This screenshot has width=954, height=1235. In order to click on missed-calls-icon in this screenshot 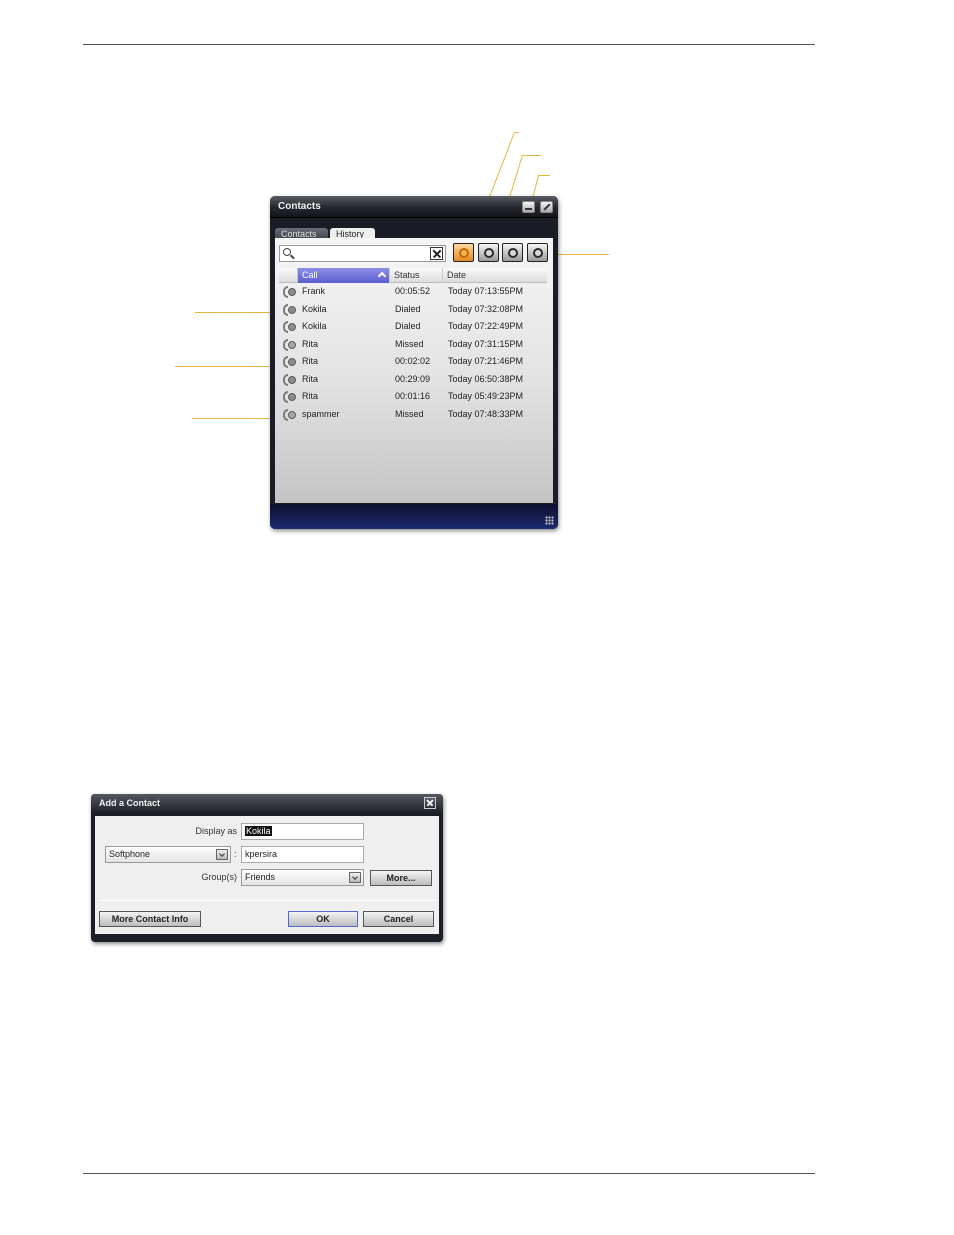, I will do `click(513, 253)`.